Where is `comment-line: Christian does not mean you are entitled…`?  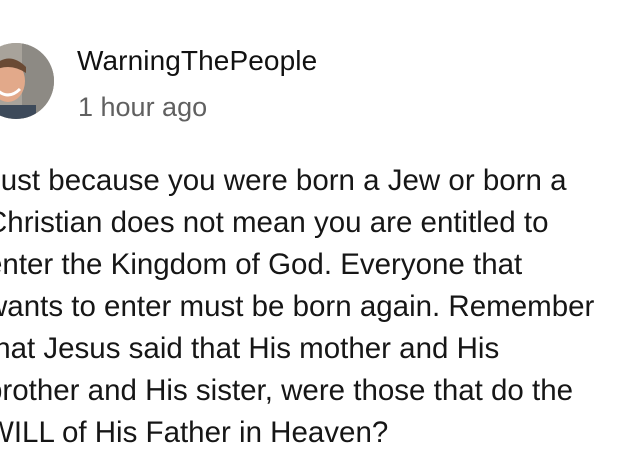
comment-line: Christian does not mean you are entitled… is located at coordinates (274, 222).